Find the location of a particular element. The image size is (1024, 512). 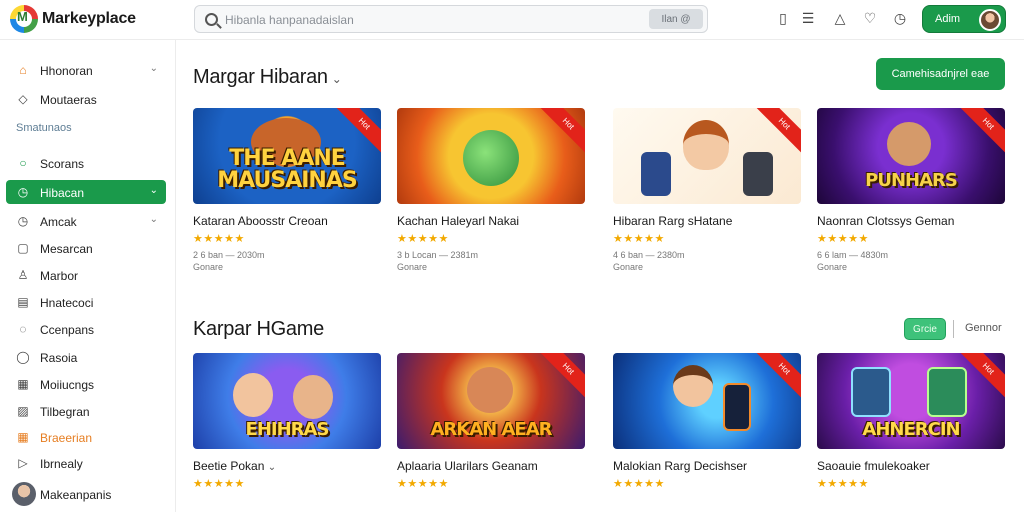

thumbnail-caption: THE AANE MAUSAINAS is located at coordinates (287, 169).